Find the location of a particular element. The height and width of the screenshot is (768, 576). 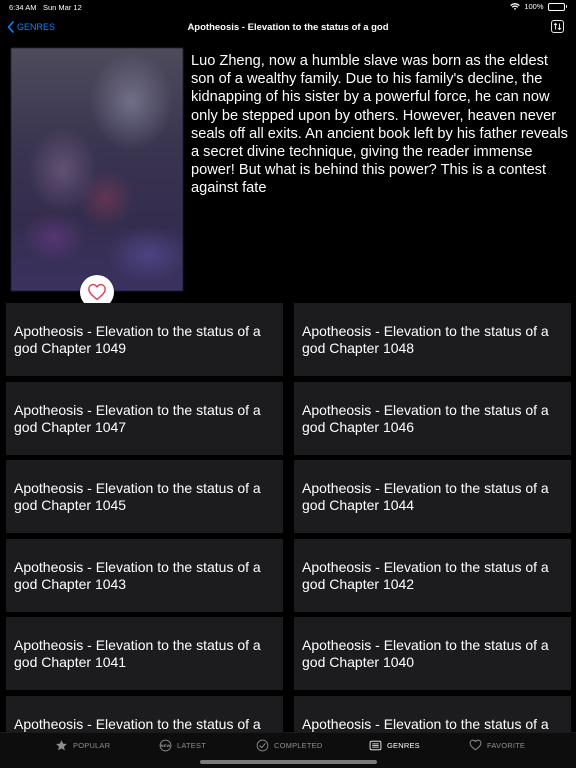

tab-completed-label: COMPLETED is located at coordinates (298, 745).